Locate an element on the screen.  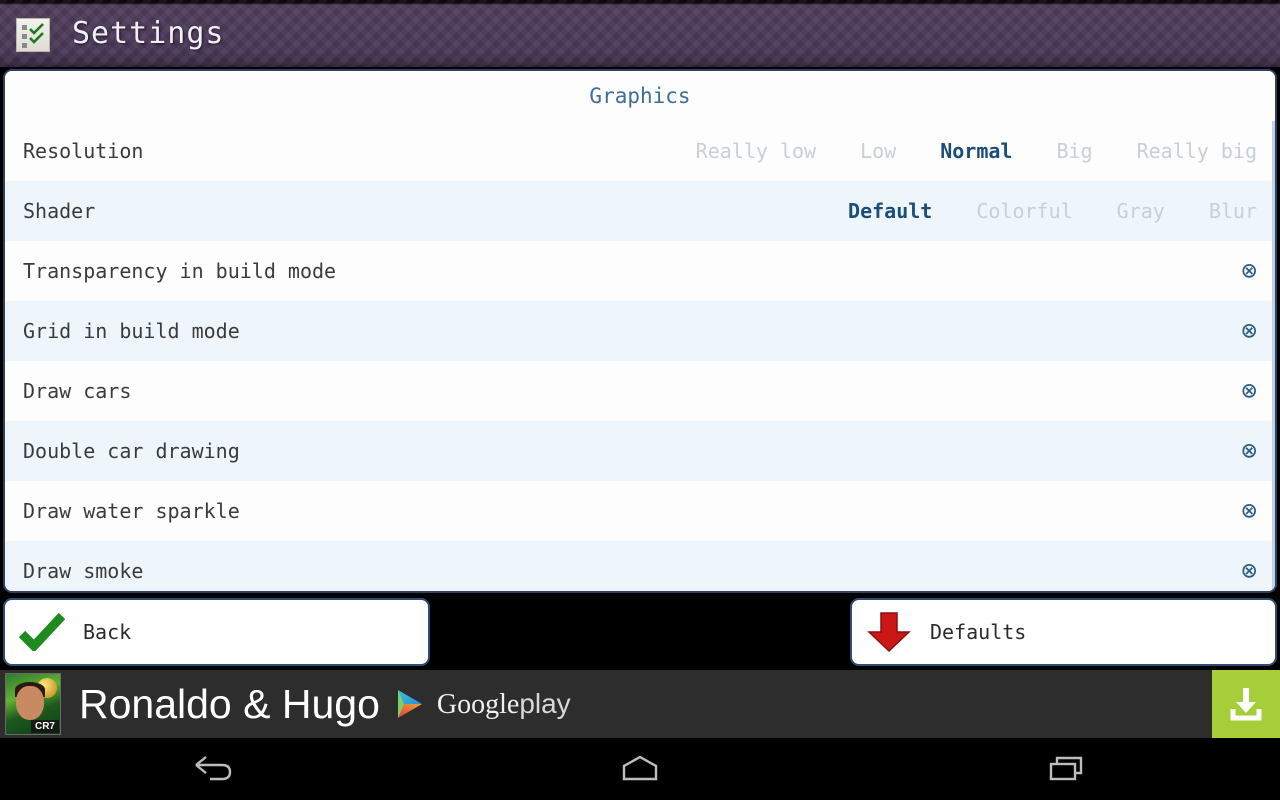
play-word: play is located at coordinates (545, 703).